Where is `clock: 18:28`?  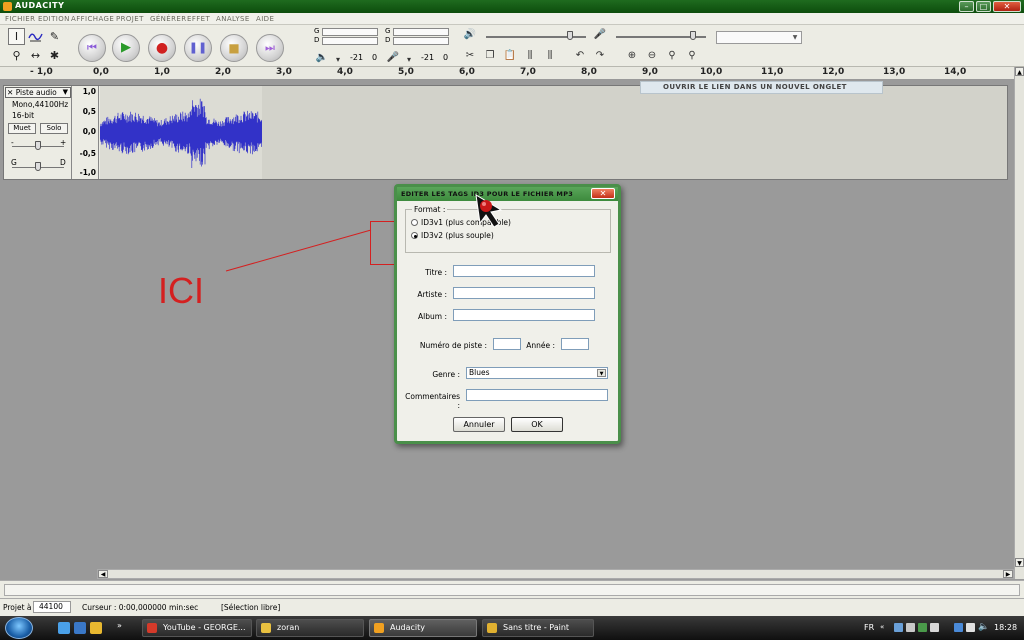 clock: 18:28 is located at coordinates (1005, 627).